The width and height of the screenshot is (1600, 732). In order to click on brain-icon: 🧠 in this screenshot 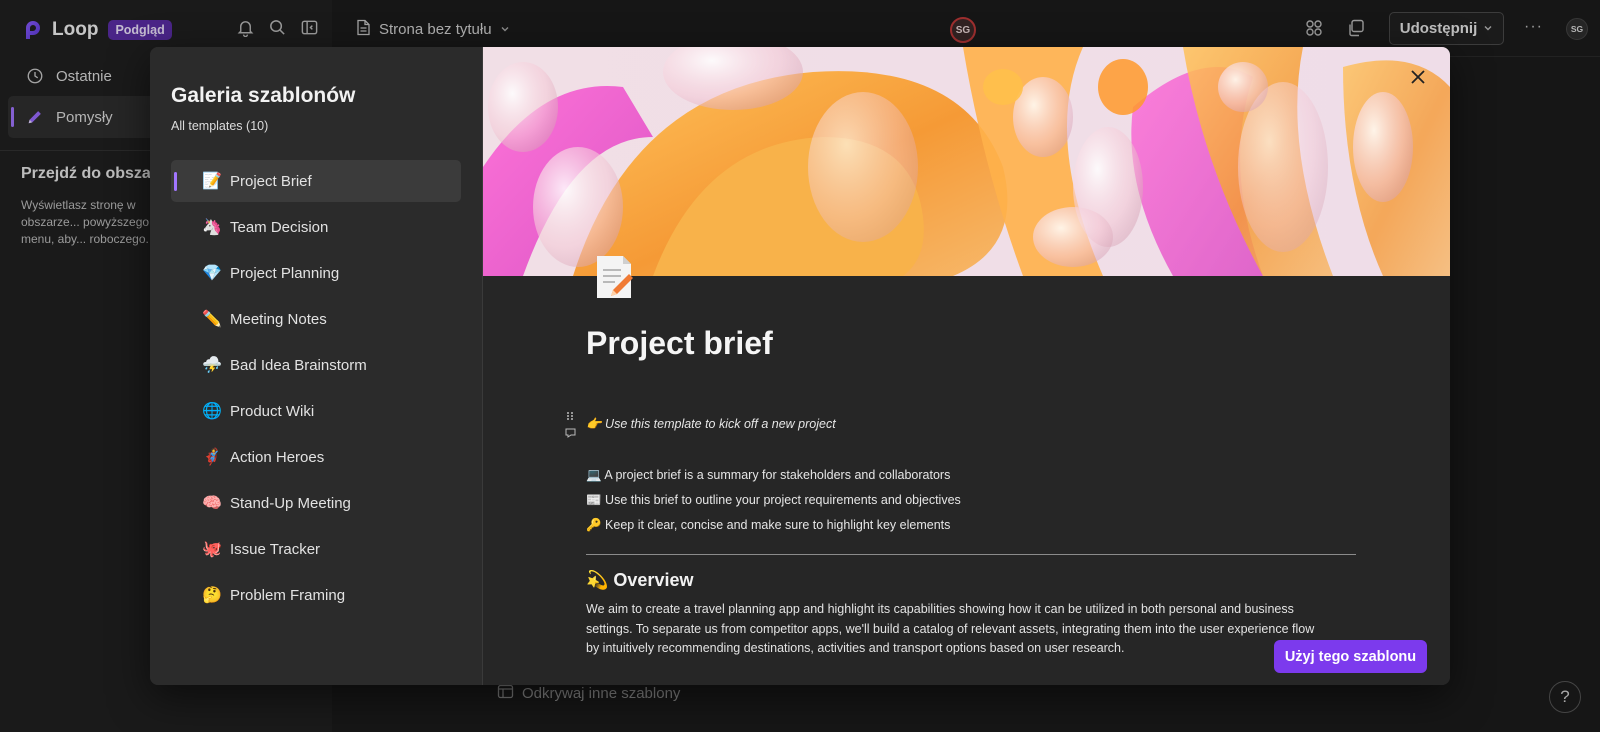, I will do `click(212, 503)`.